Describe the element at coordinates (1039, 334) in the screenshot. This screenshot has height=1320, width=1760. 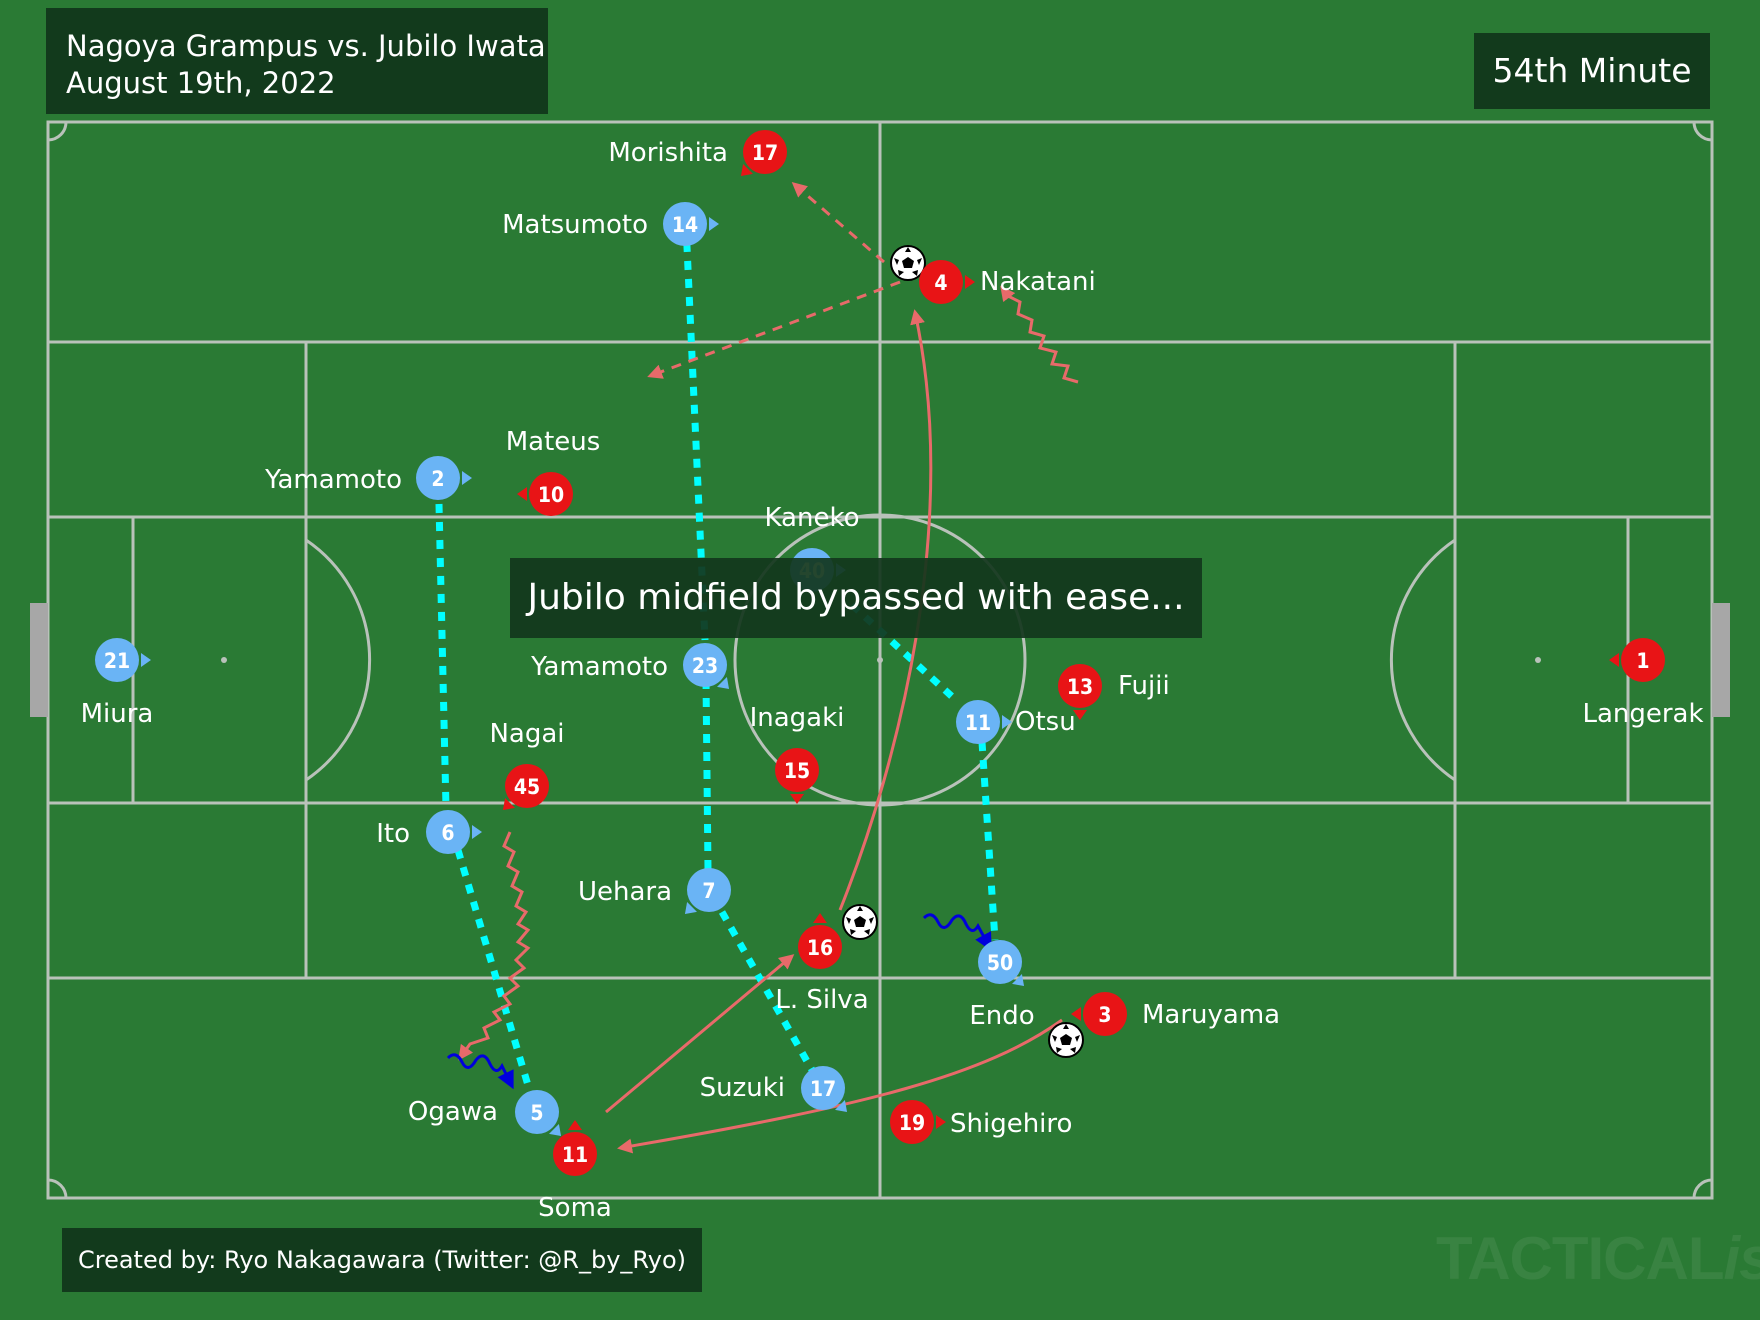
I see `run-nakatani` at that location.